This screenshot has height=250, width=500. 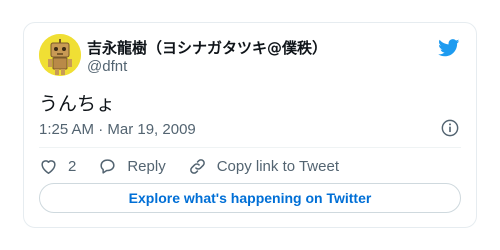 What do you see at coordinates (250, 198) in the screenshot?
I see `explore-twitter-button: Explore what's happening on Twitter` at bounding box center [250, 198].